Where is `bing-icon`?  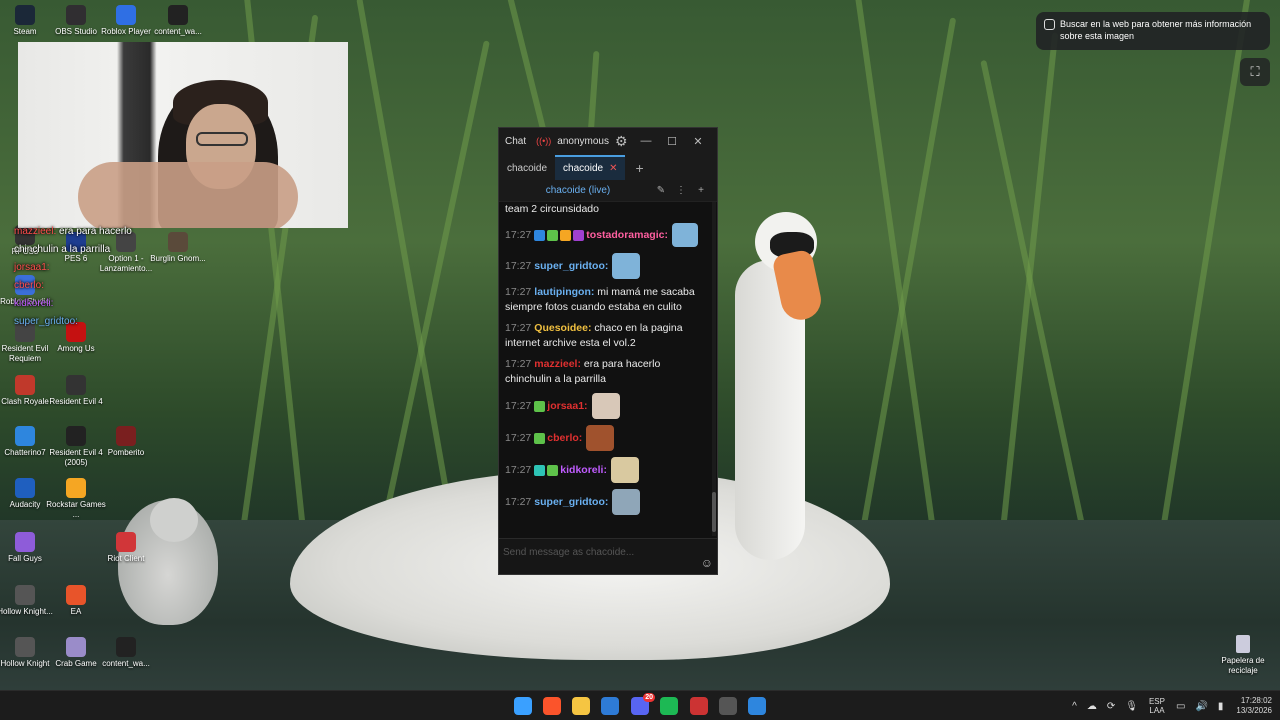
bing-icon is located at coordinates (610, 706).